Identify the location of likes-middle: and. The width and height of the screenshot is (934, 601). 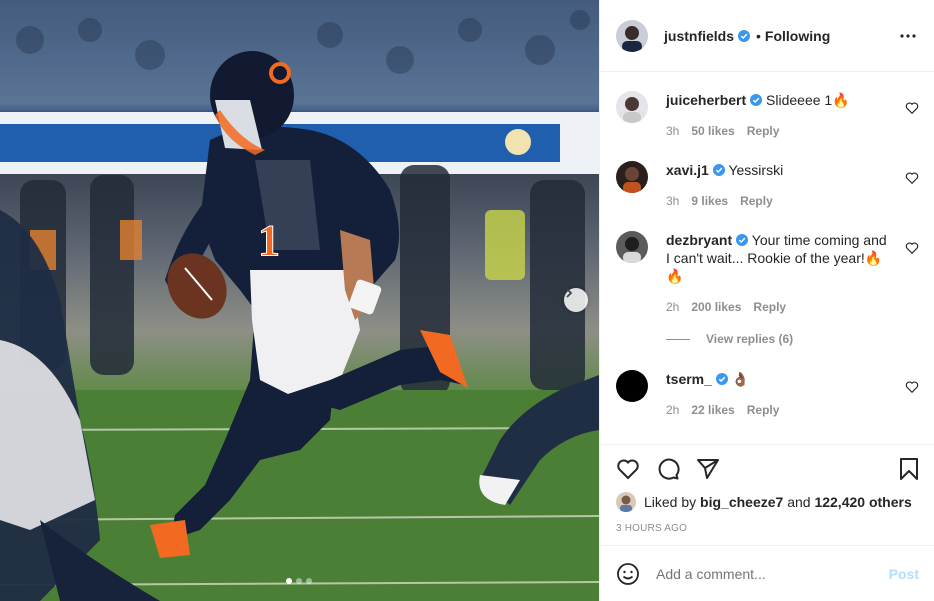
(799, 502).